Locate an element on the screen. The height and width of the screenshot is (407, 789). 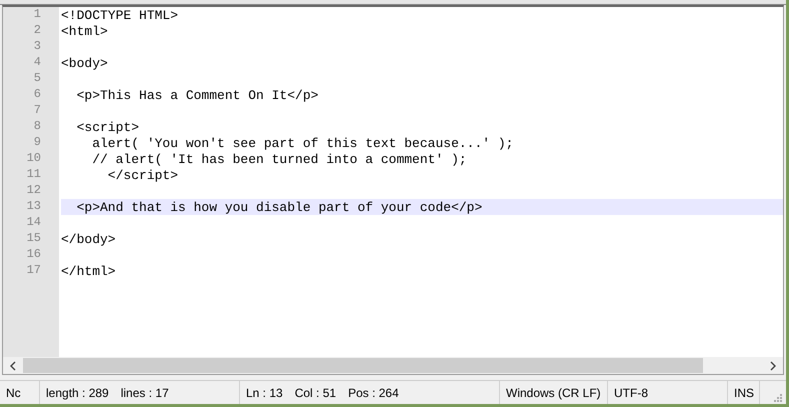
scroll-left-icon is located at coordinates (13, 365).